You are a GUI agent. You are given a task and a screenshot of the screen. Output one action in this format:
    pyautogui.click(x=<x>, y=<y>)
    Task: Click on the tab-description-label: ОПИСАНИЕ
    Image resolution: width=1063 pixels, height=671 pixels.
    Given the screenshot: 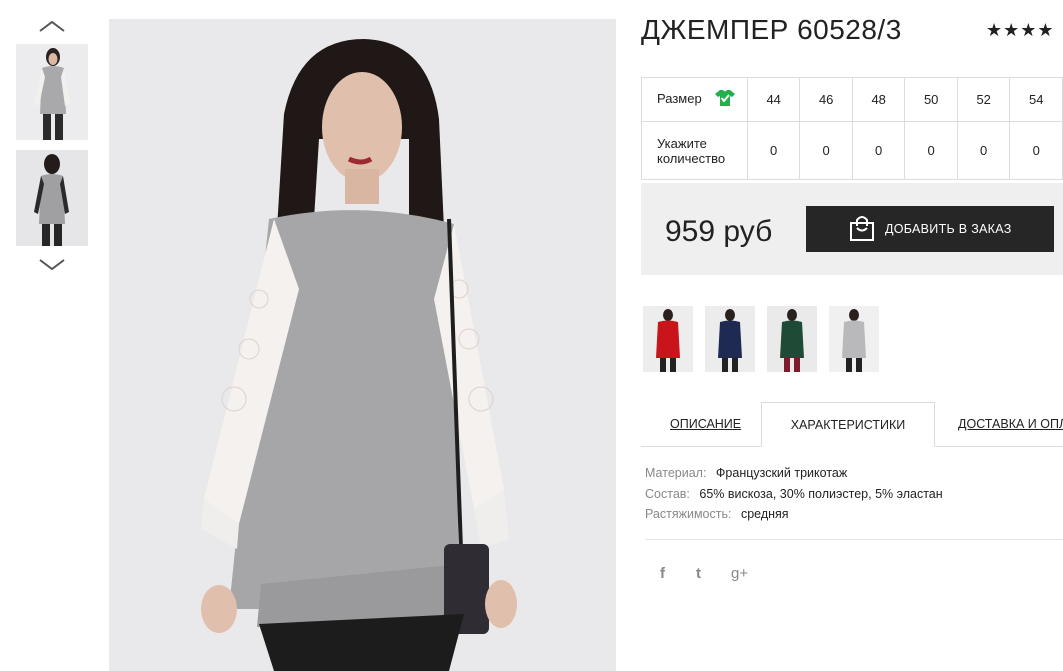 What is the action you would take?
    pyautogui.click(x=706, y=424)
    